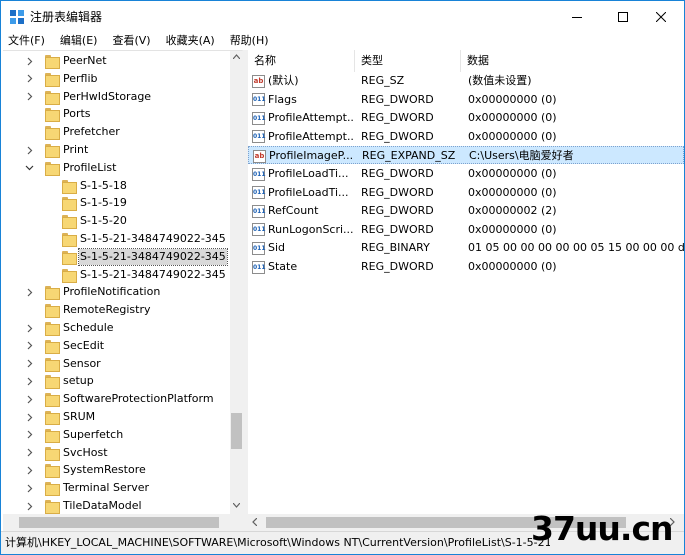  What do you see at coordinates (117, 221) in the screenshot?
I see `tree-item: S-1-5-20` at bounding box center [117, 221].